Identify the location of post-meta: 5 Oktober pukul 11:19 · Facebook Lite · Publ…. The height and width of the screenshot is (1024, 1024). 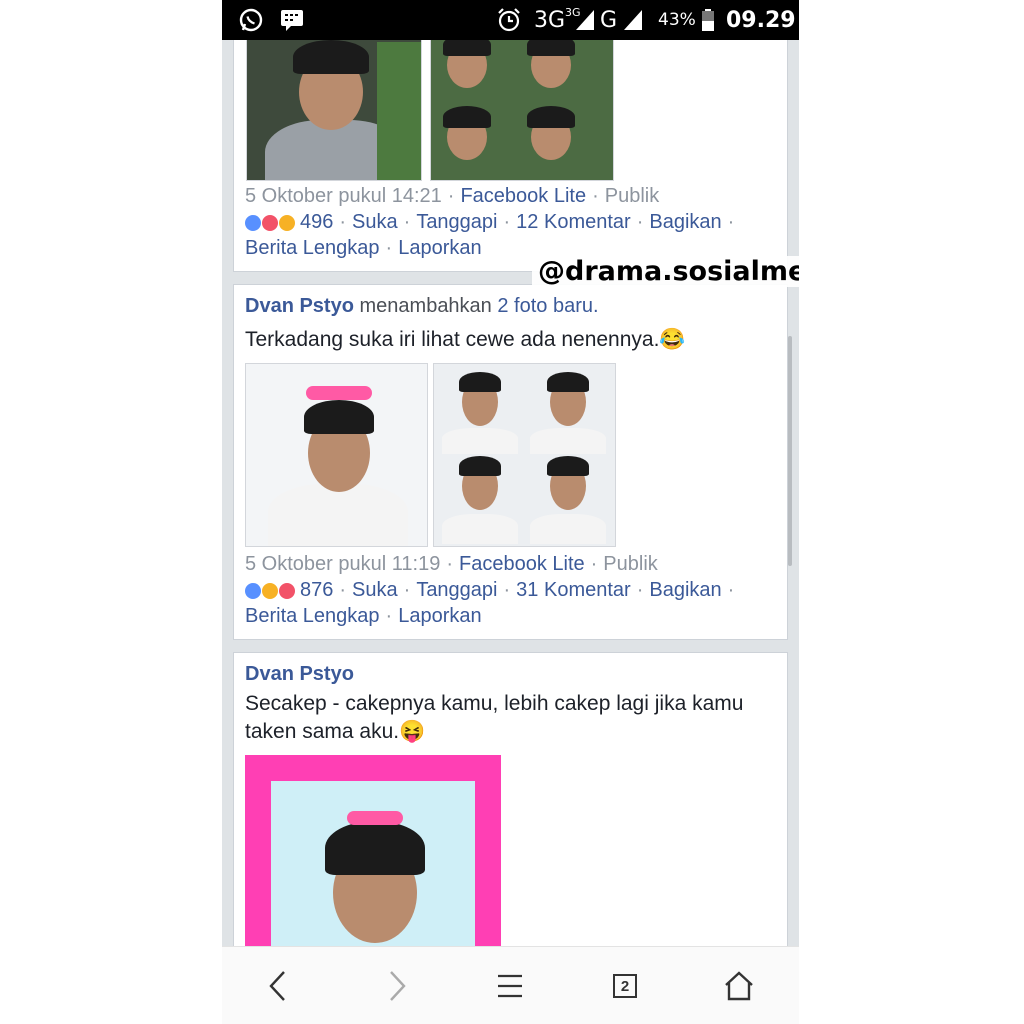
(451, 564).